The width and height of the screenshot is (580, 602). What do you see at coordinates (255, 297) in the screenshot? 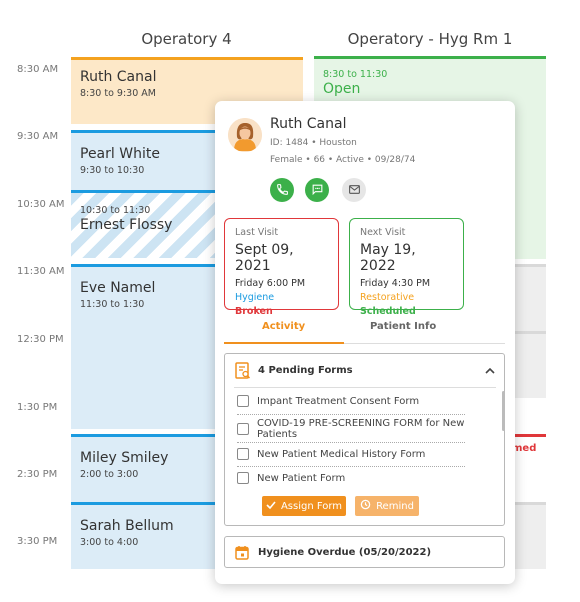
I see `last-visit-type: Hygiene` at bounding box center [255, 297].